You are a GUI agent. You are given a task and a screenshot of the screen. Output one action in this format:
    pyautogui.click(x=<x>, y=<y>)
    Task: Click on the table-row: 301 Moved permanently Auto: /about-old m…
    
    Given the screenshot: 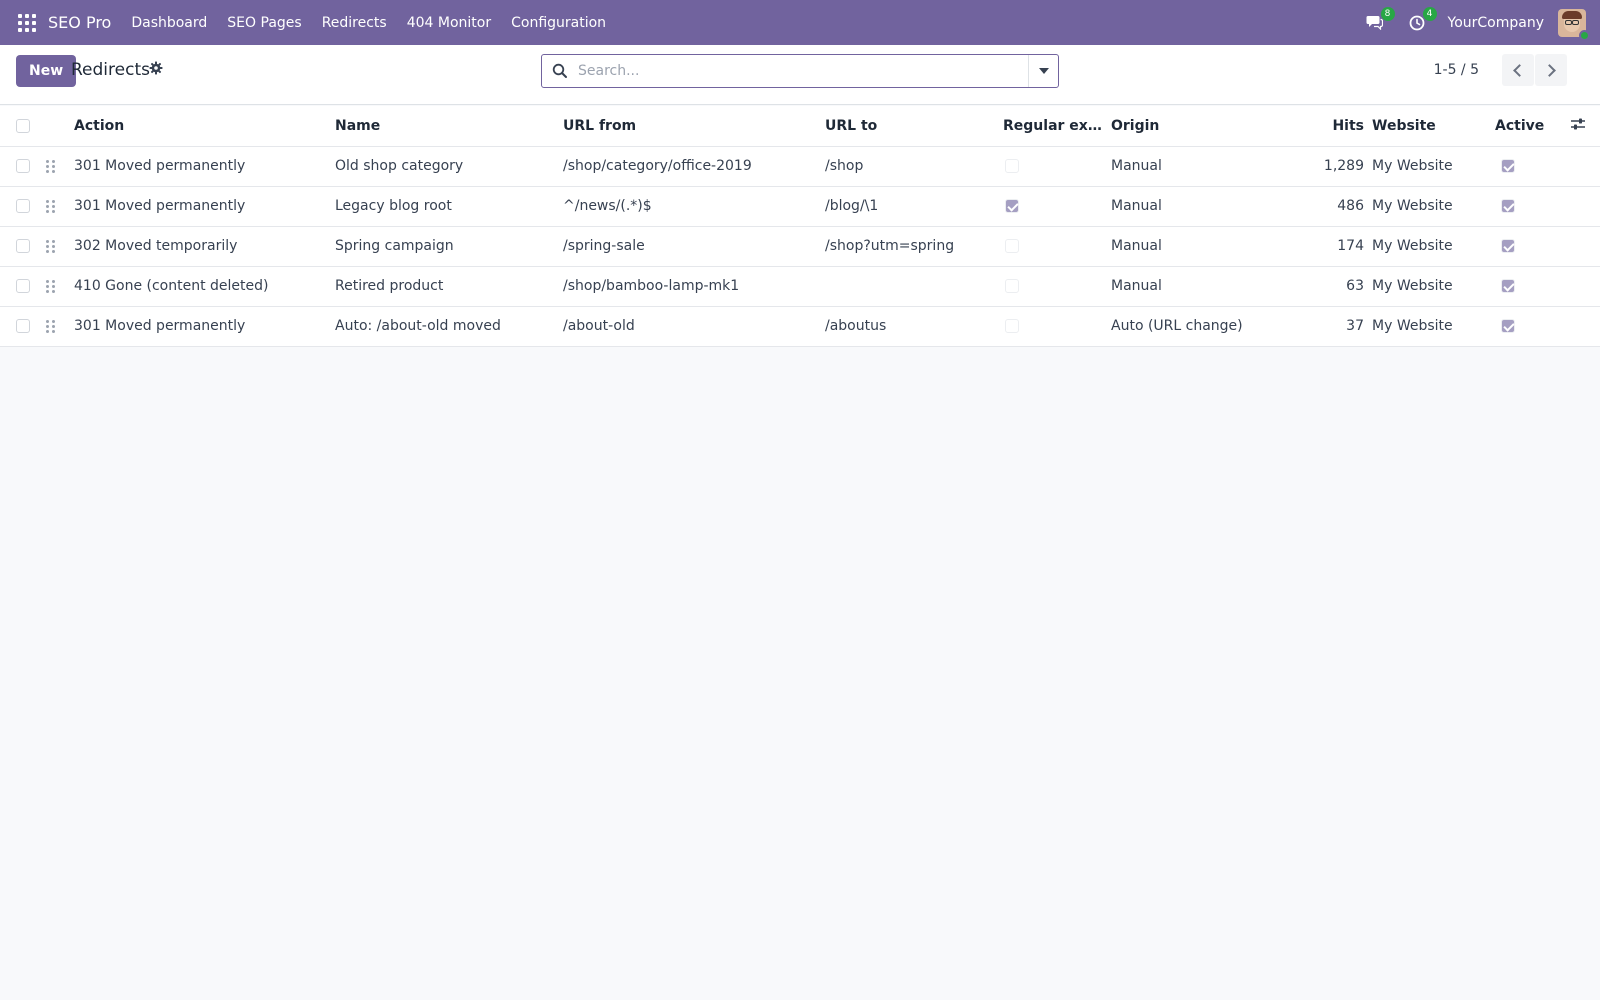 What is the action you would take?
    pyautogui.click(x=800, y=326)
    